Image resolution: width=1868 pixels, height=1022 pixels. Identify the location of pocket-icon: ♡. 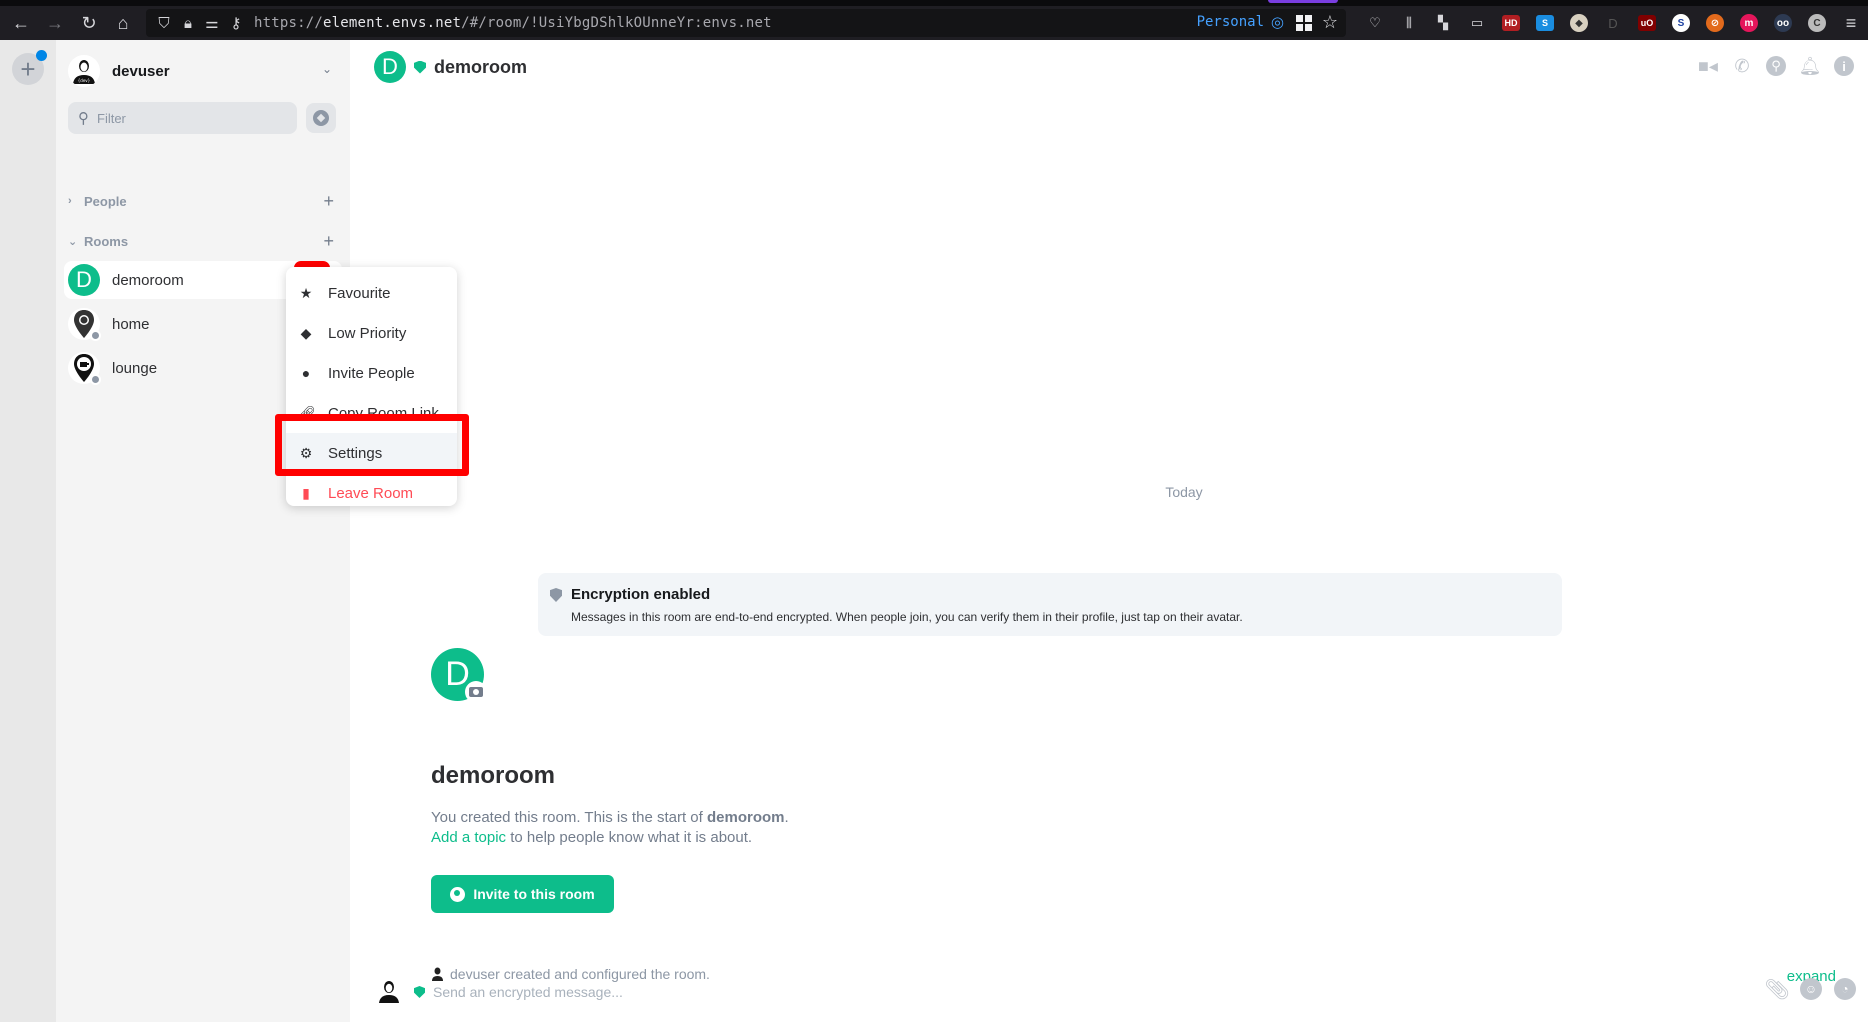
(1375, 23).